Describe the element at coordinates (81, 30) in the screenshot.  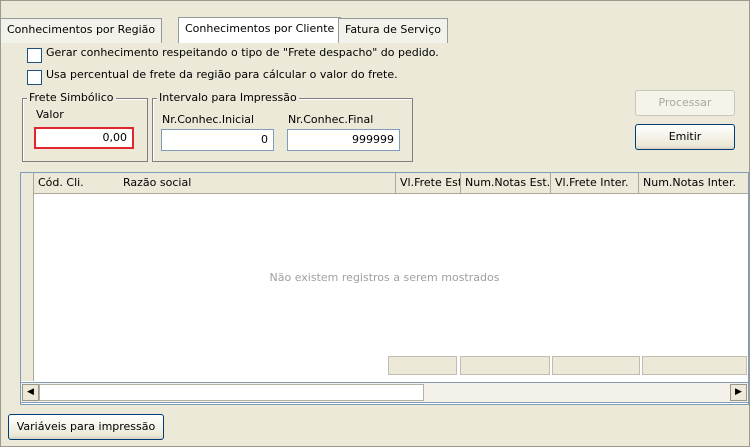
I see `tab-conhecimentos-por-regiao: Conhecimentos por Região` at that location.